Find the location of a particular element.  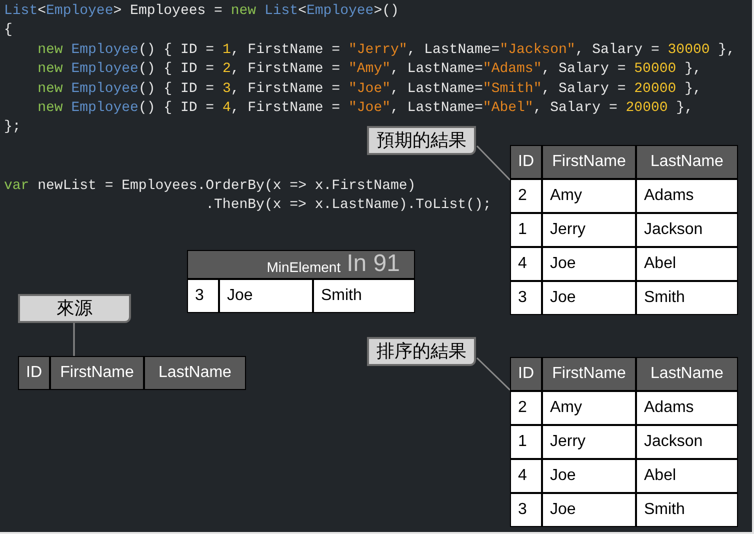

code-line: new Employee() { ID = 2, FirstName = "Amy", LastName="Adams", Salary = 50000 }, is located at coordinates (369, 70).